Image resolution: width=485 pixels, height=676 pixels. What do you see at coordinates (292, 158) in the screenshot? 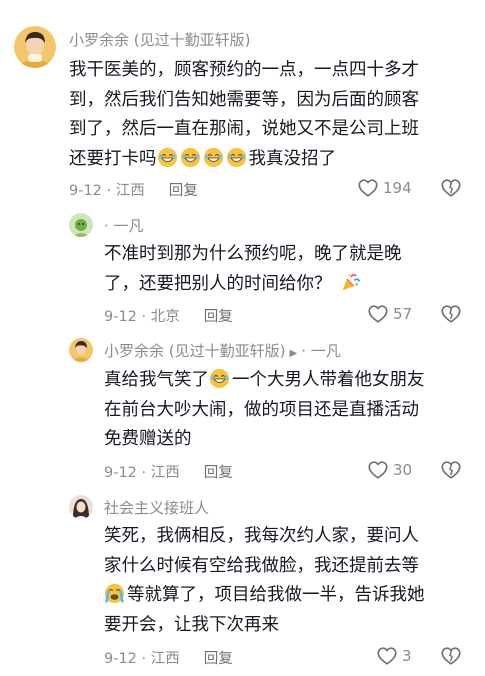
I see `comment-line-suffix: 我真没招了` at bounding box center [292, 158].